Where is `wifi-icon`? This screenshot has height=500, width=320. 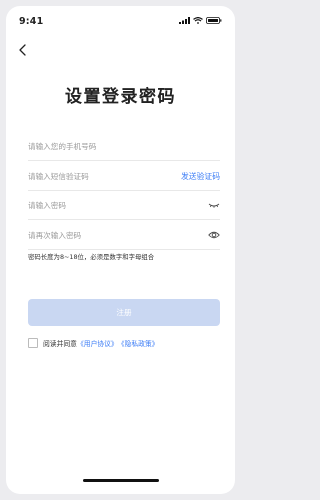 wifi-icon is located at coordinates (198, 20).